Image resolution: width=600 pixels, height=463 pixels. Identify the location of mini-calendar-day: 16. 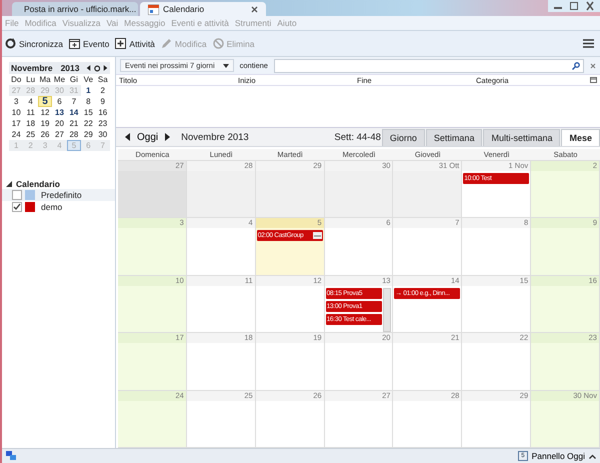
(103, 112).